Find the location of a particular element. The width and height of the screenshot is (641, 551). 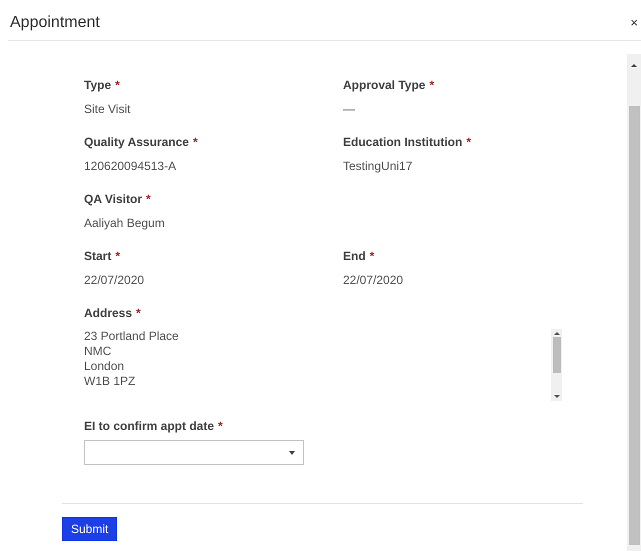

dialog-title: Appointment is located at coordinates (55, 23).